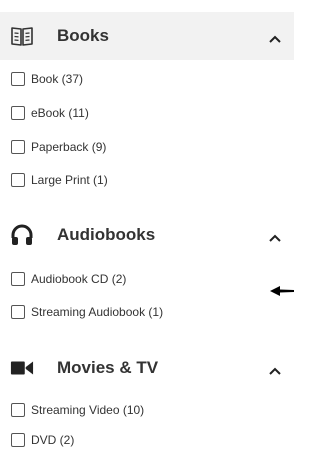 The width and height of the screenshot is (320, 453). I want to click on option-label: Large Print (1), so click(69, 180).